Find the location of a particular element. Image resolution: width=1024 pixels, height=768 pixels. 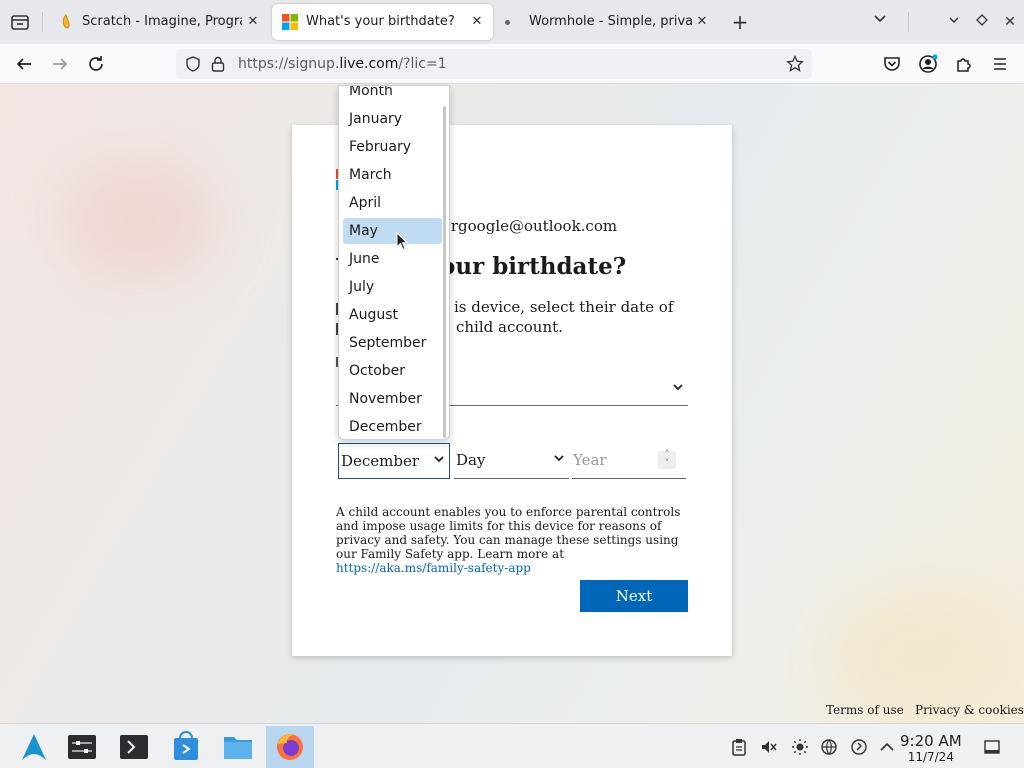

arch-launcher-icon is located at coordinates (34, 747).